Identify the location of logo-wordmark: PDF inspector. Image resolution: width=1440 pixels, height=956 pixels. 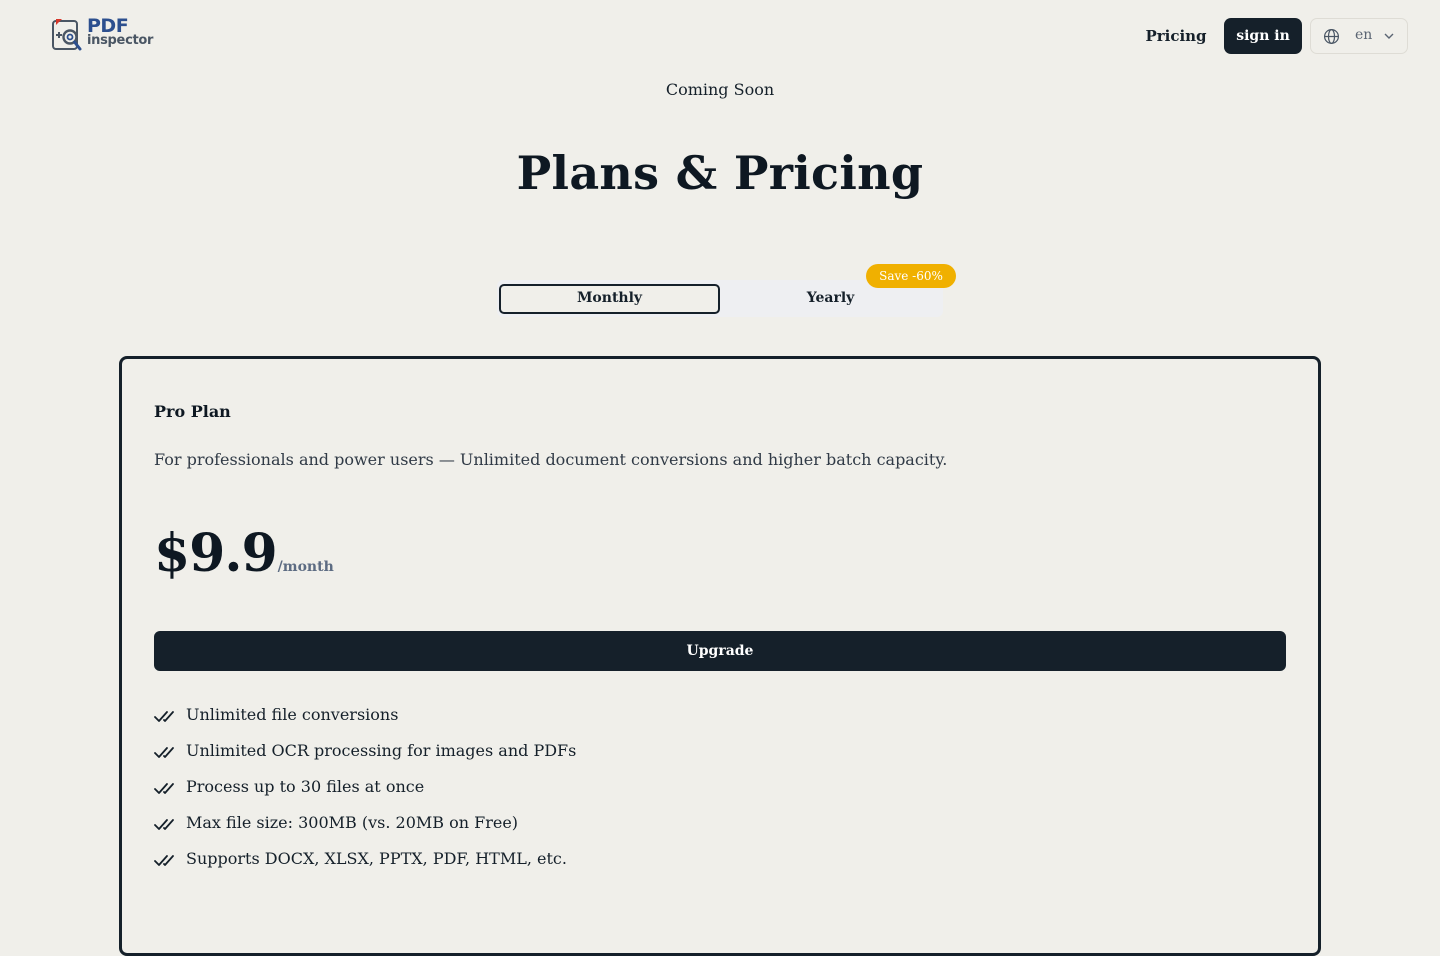
(123, 34).